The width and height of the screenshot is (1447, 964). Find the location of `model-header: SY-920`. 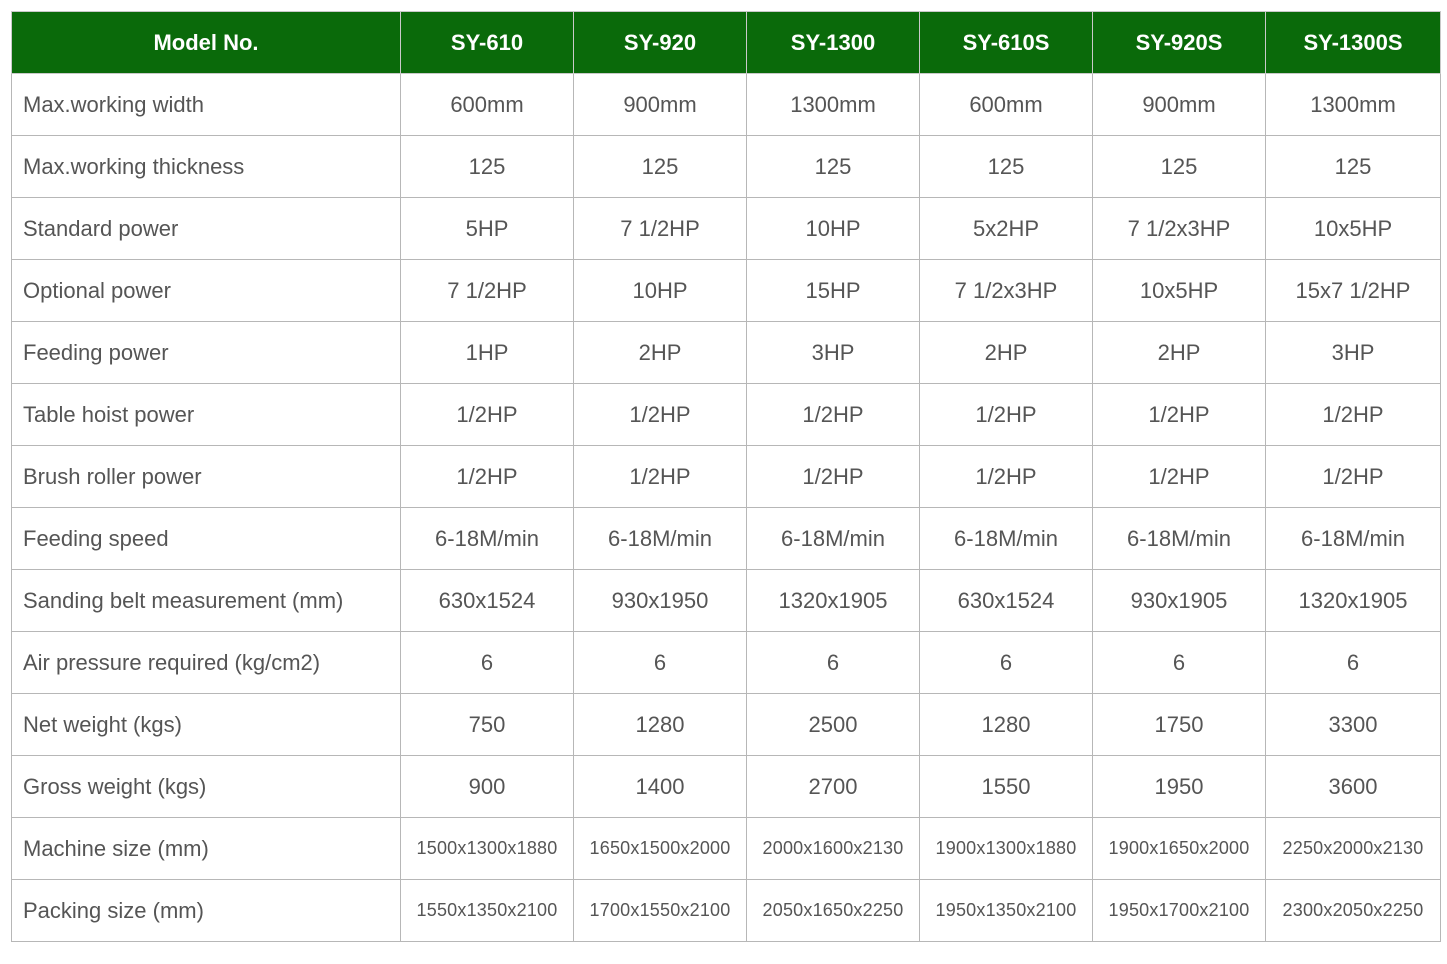

model-header: SY-920 is located at coordinates (660, 42).